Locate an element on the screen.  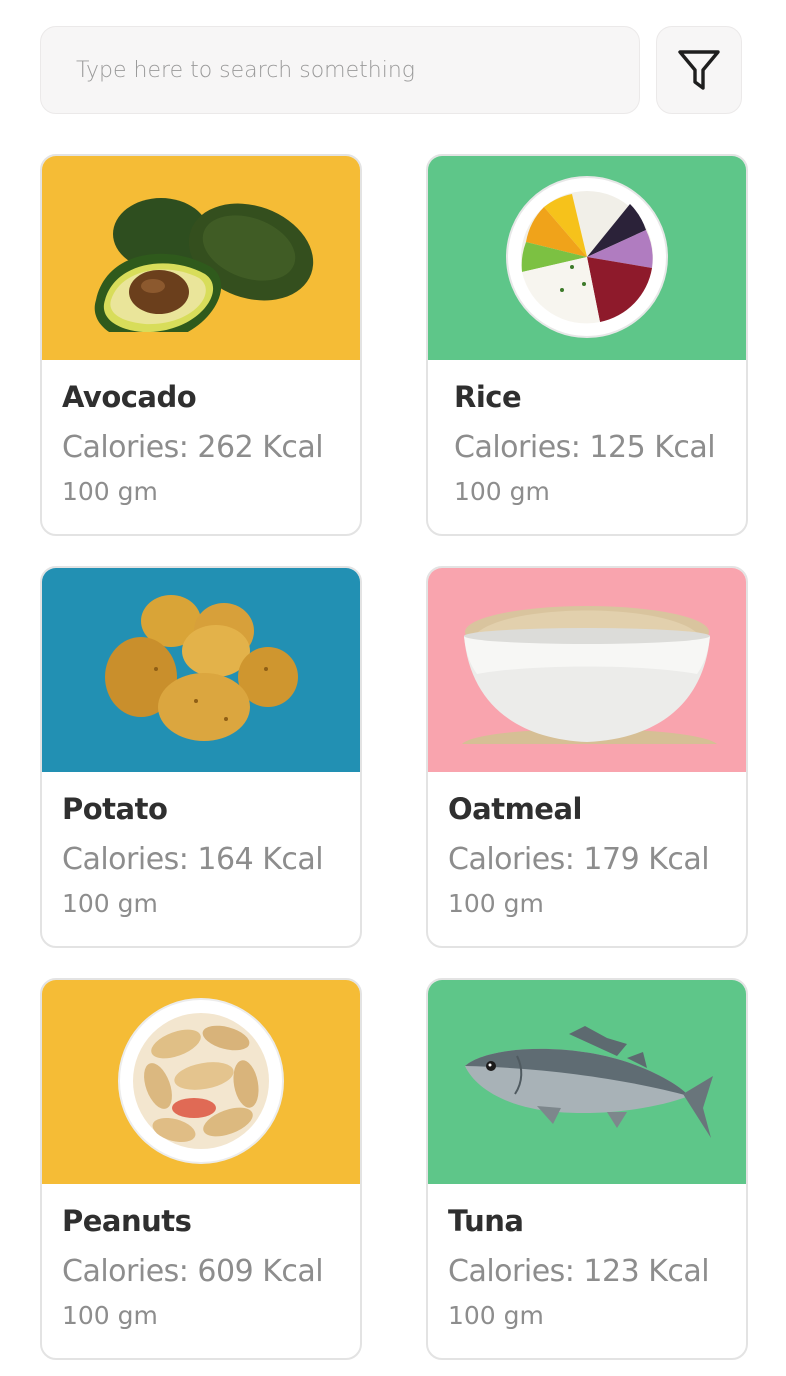
food-card-tuna: Tuna Calories: 123 Kcal 100 gm is located at coordinates (587, 1169).